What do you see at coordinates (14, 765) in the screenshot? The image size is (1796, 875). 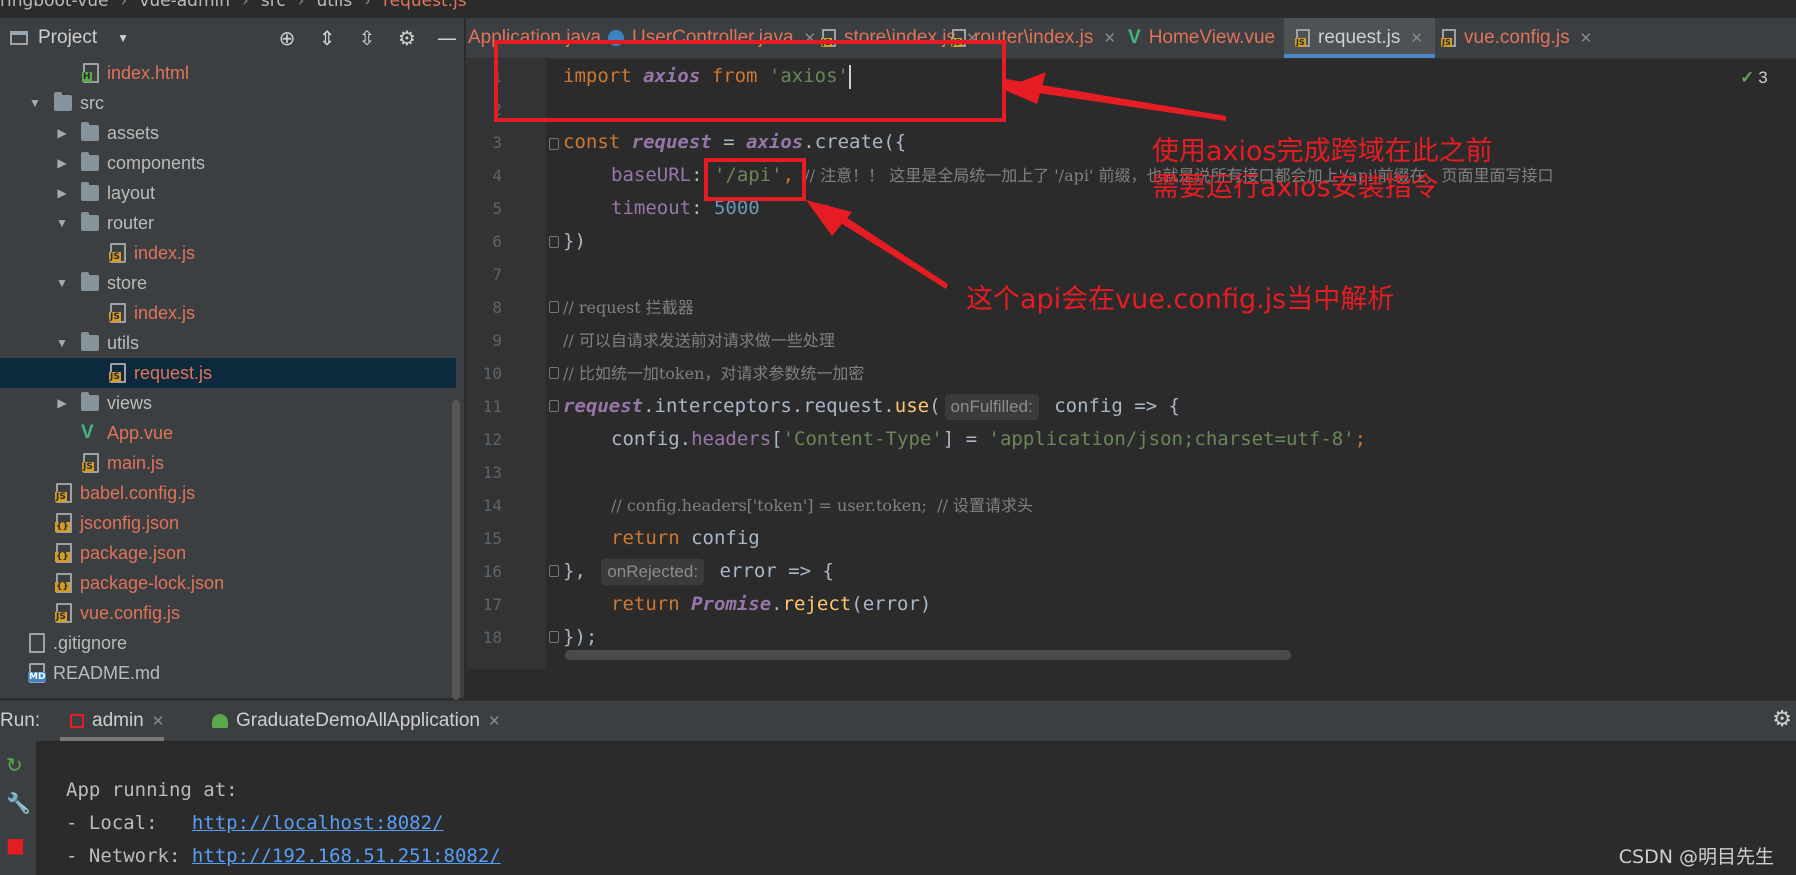 I see `rerun-icon: ↻` at bounding box center [14, 765].